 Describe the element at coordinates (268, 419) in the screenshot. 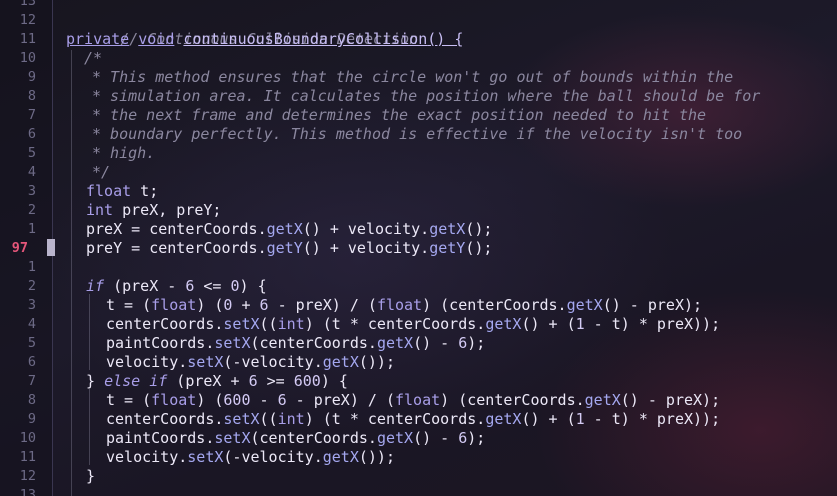

I see `code-text: ((` at that location.